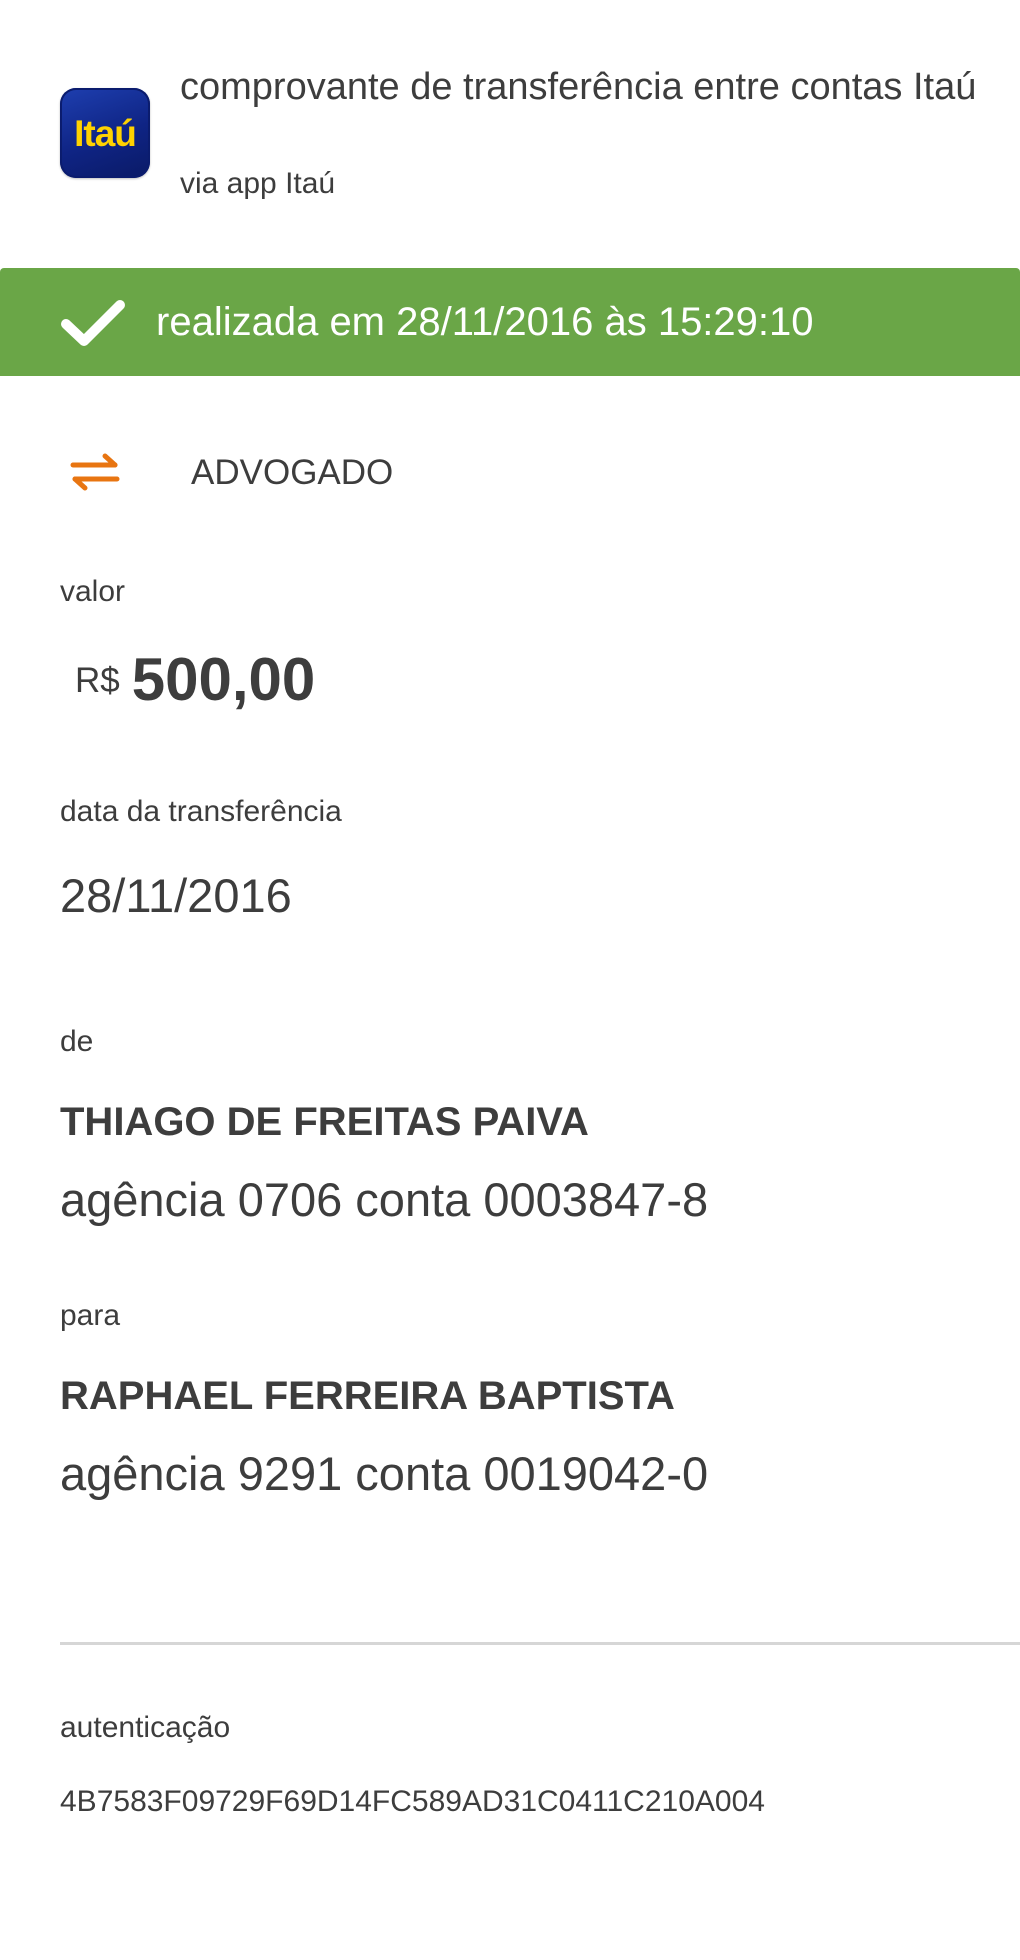  What do you see at coordinates (485, 322) in the screenshot?
I see `status-text: realizada em 28/11/2016 às 15:29:10` at bounding box center [485, 322].